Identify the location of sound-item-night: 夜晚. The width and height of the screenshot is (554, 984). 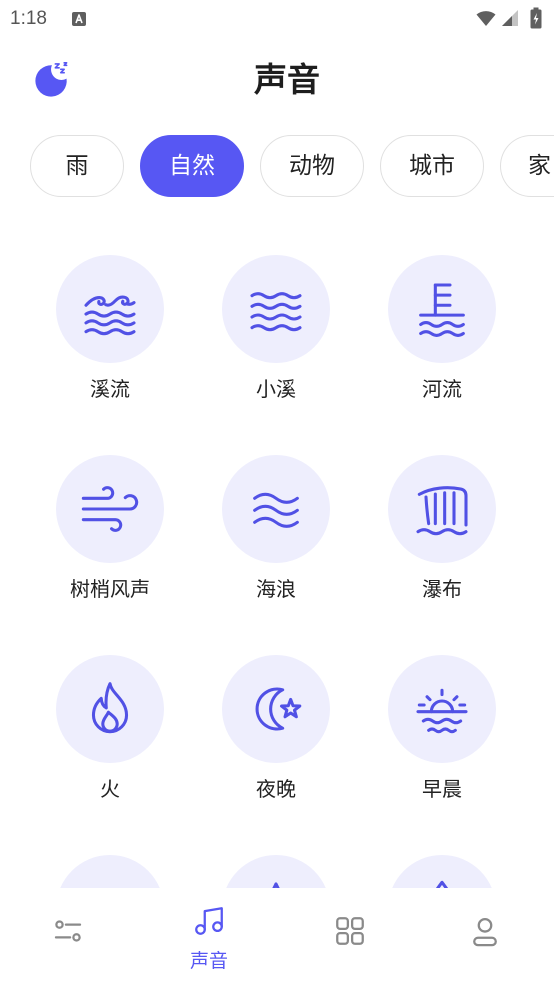
(276, 728).